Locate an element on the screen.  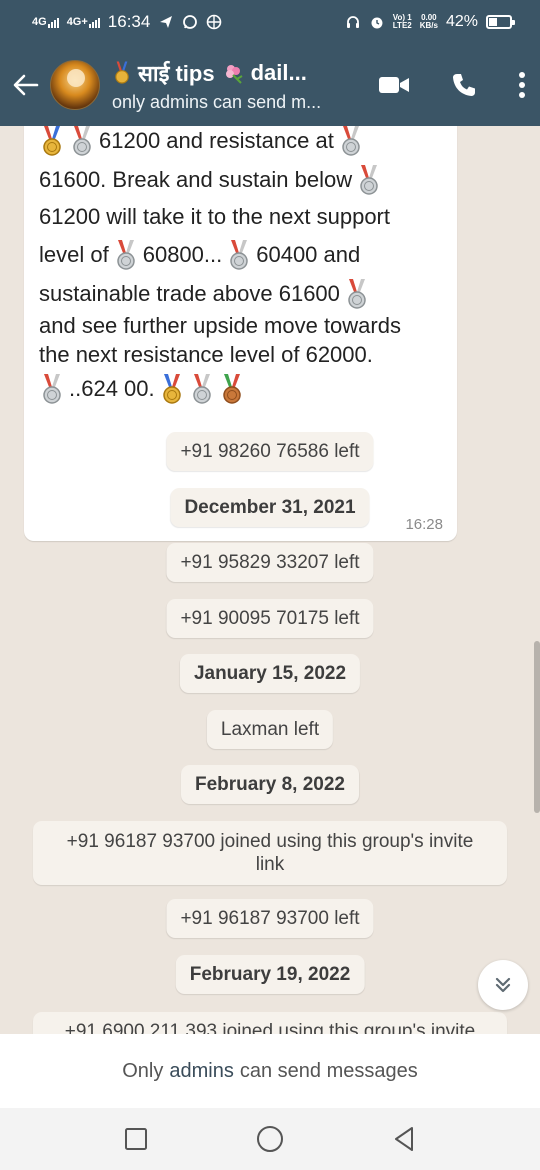
message-line-4: level of 60800... 60400 and is located at coordinates (199, 255).